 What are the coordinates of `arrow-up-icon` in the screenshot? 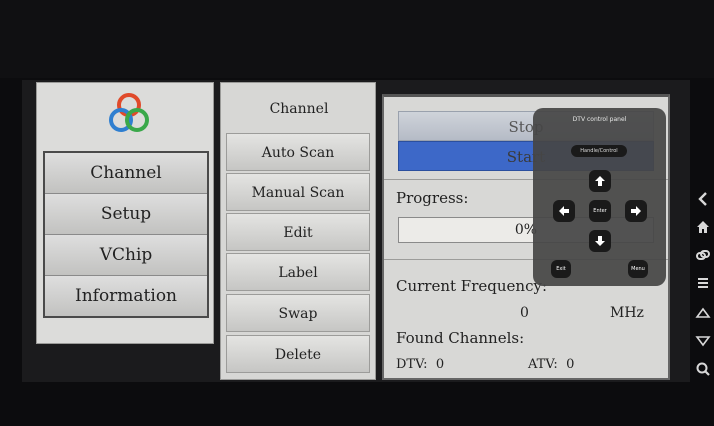 It's located at (600, 181).